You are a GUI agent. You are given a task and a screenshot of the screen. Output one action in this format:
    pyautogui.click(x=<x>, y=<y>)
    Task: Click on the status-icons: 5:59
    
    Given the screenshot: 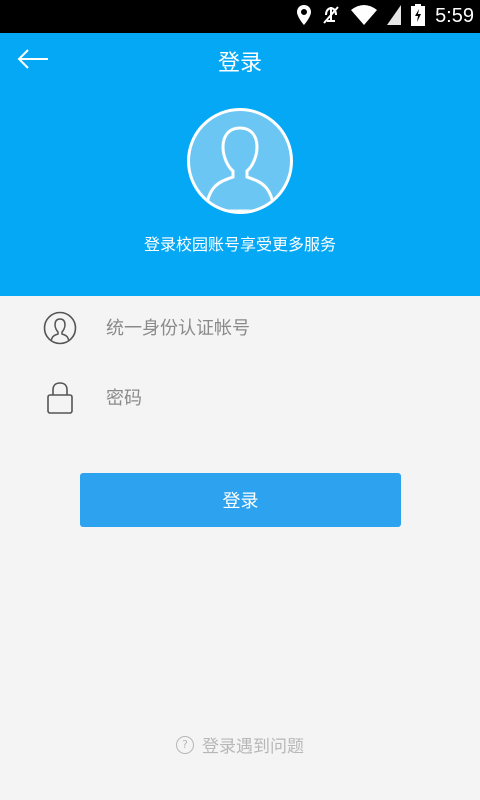 What is the action you would take?
    pyautogui.click(x=385, y=16)
    